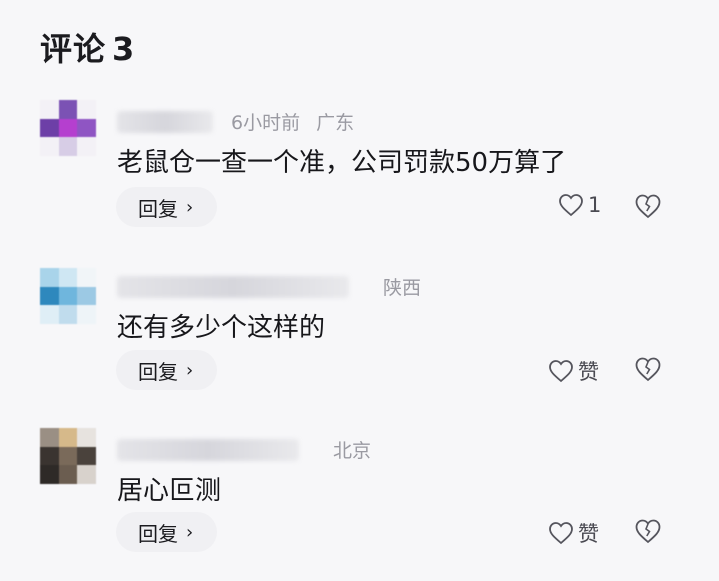 This screenshot has width=719, height=581. What do you see at coordinates (169, 491) in the screenshot?
I see `comment-text: 居心叵测` at bounding box center [169, 491].